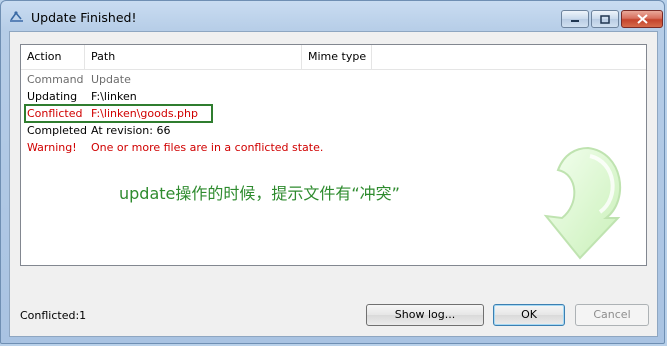 The image size is (667, 346). What do you see at coordinates (111, 79) in the screenshot?
I see `row-path: Update` at bounding box center [111, 79].